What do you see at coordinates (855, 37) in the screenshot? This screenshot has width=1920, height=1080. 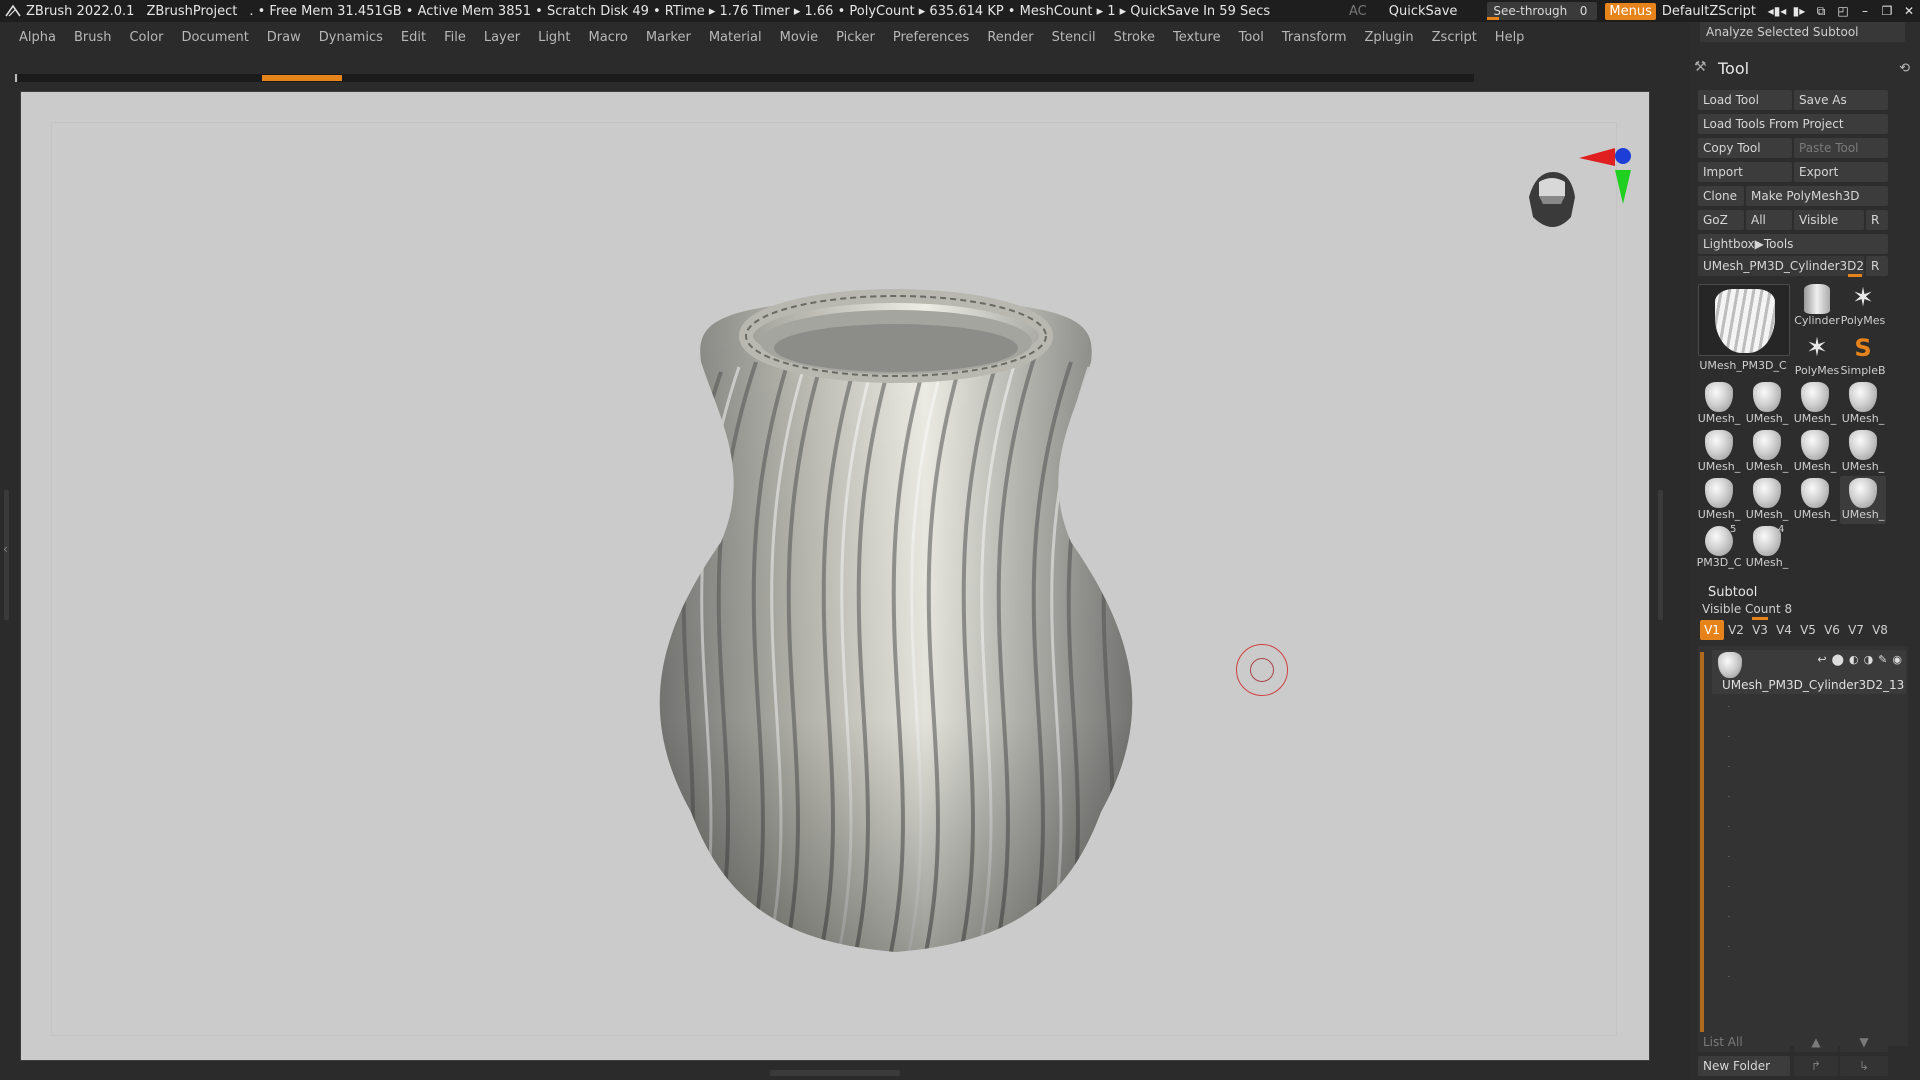 I see `menu-picker: Picker` at bounding box center [855, 37].